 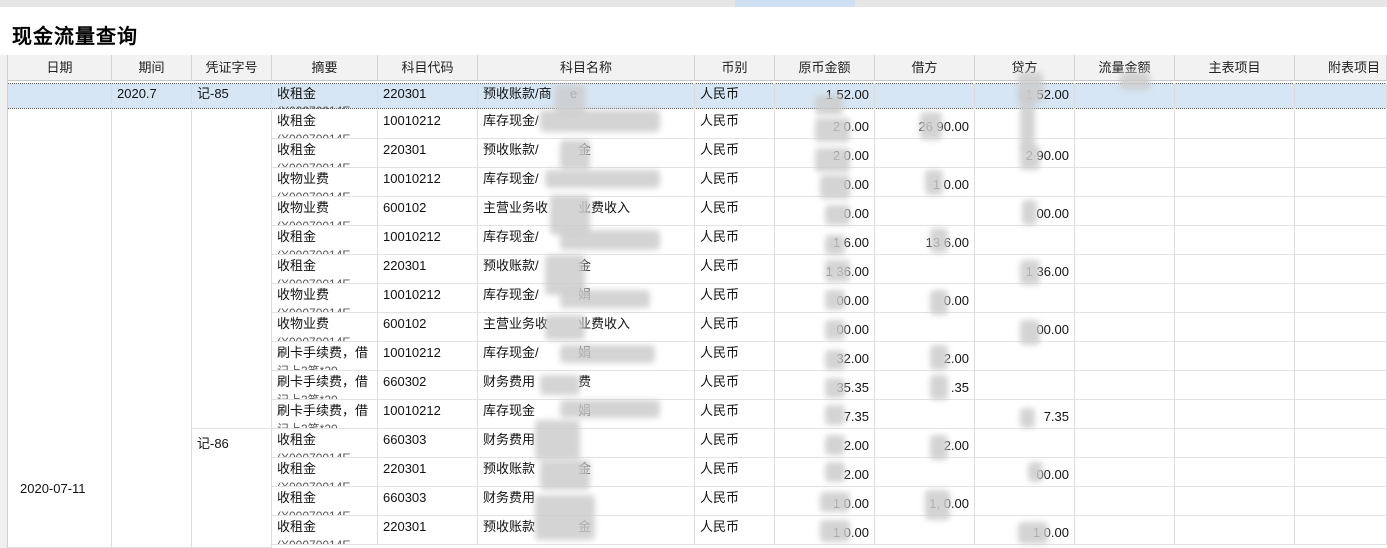 I want to click on column-header: 科目代码, so click(x=428, y=68).